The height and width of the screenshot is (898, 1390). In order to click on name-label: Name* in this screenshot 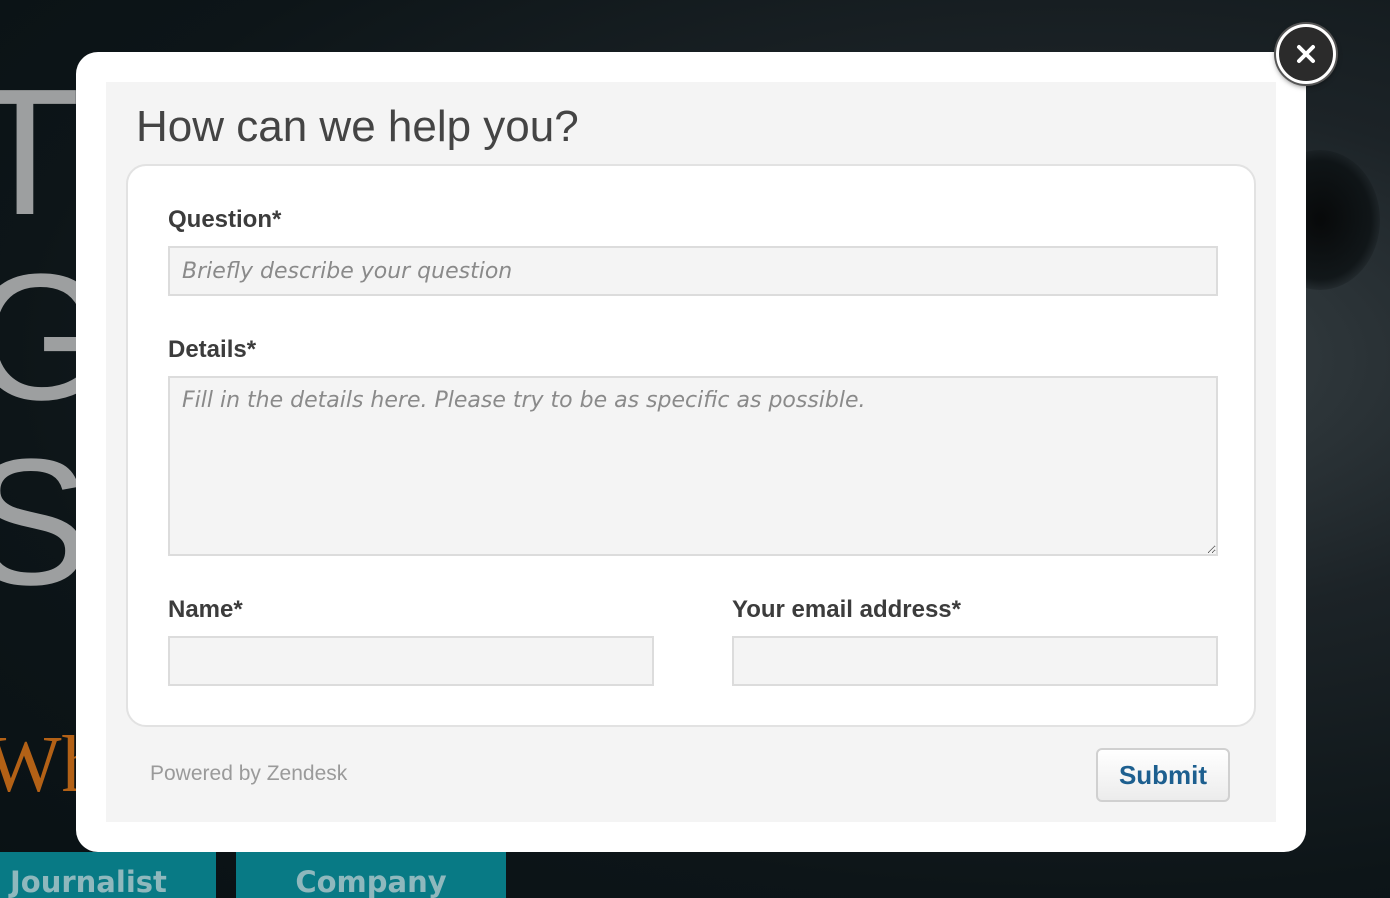, I will do `click(205, 609)`.